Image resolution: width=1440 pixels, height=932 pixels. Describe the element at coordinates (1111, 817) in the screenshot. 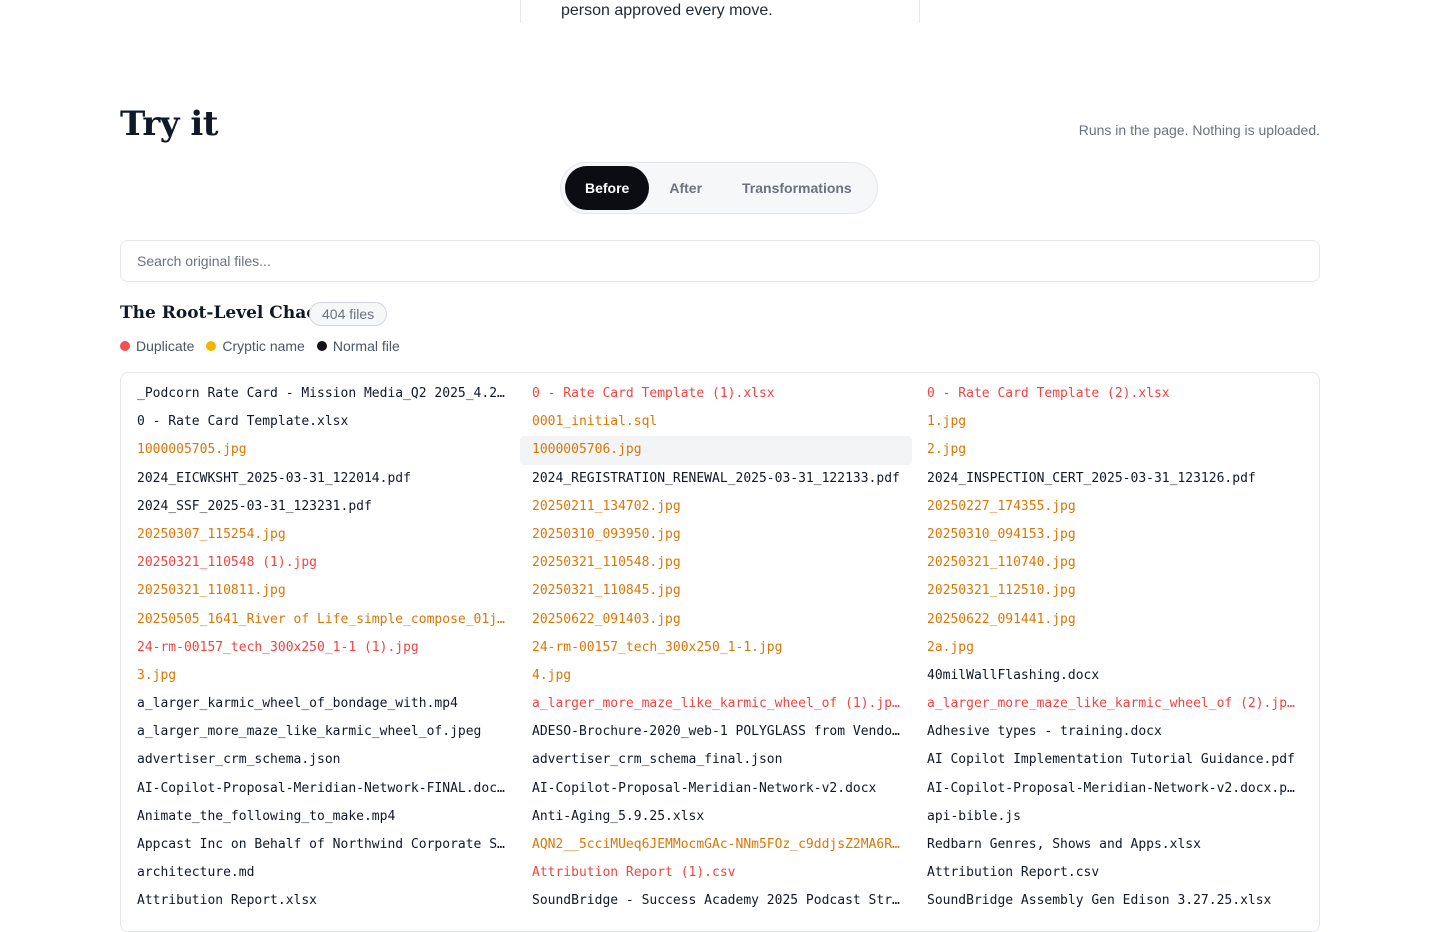

I see `file-item: api-bible.js` at that location.